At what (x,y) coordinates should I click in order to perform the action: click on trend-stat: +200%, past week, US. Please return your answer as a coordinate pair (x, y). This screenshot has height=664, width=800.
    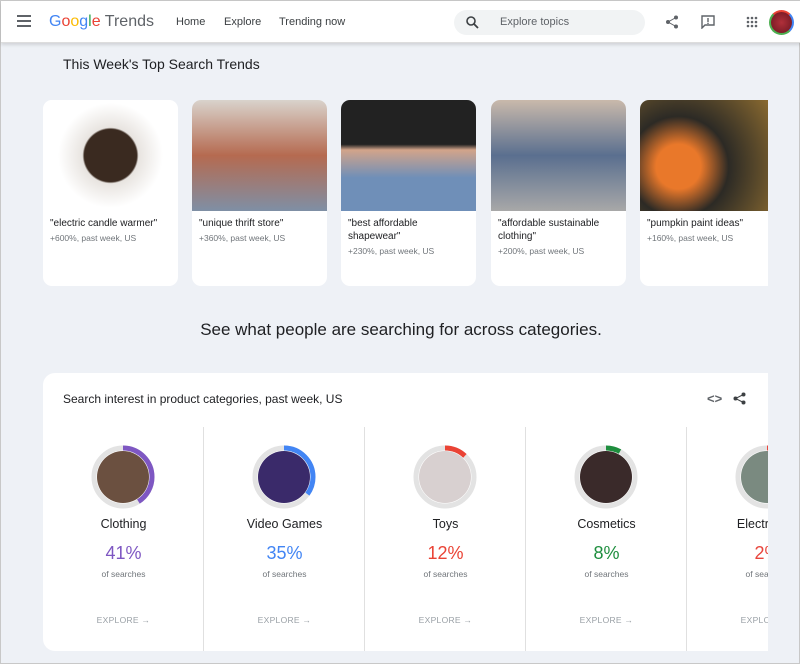
    Looking at the image, I should click on (541, 251).